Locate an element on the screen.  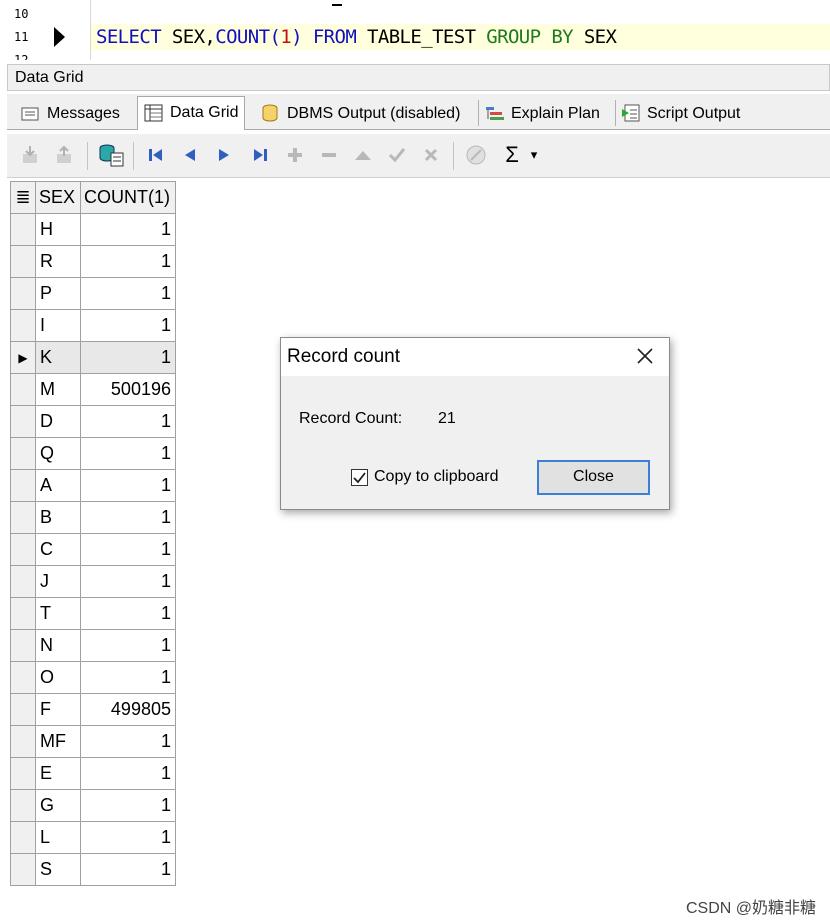
table-row: B1 is located at coordinates (93, 517).